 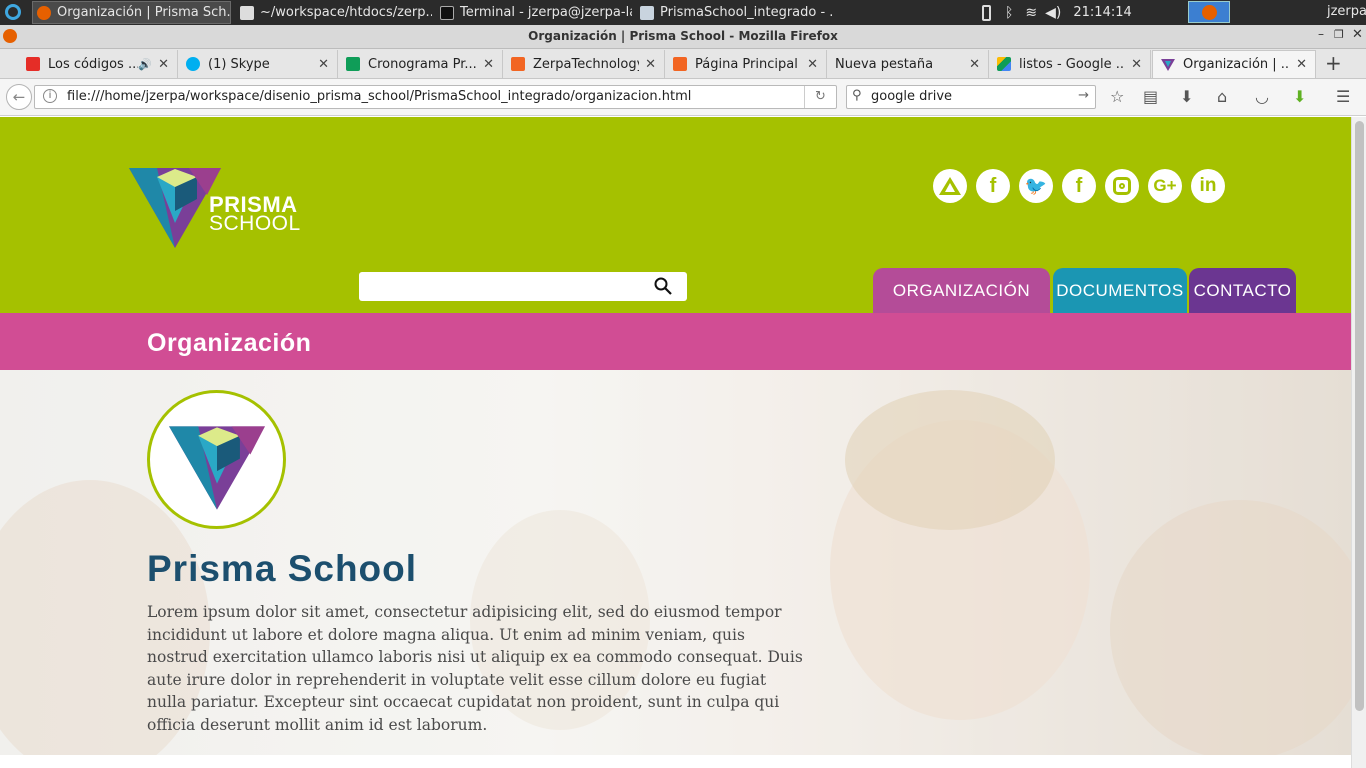 I want to click on nav-label: CONTACTO, so click(x=1242, y=290).